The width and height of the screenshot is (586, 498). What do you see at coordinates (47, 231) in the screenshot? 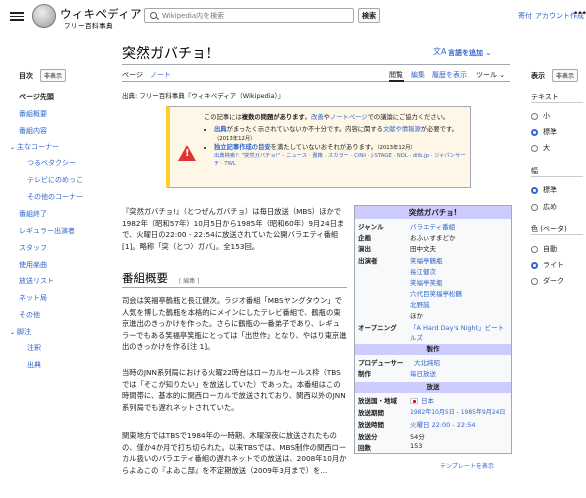
I see `toc-item: レギュラー出演者` at bounding box center [47, 231].